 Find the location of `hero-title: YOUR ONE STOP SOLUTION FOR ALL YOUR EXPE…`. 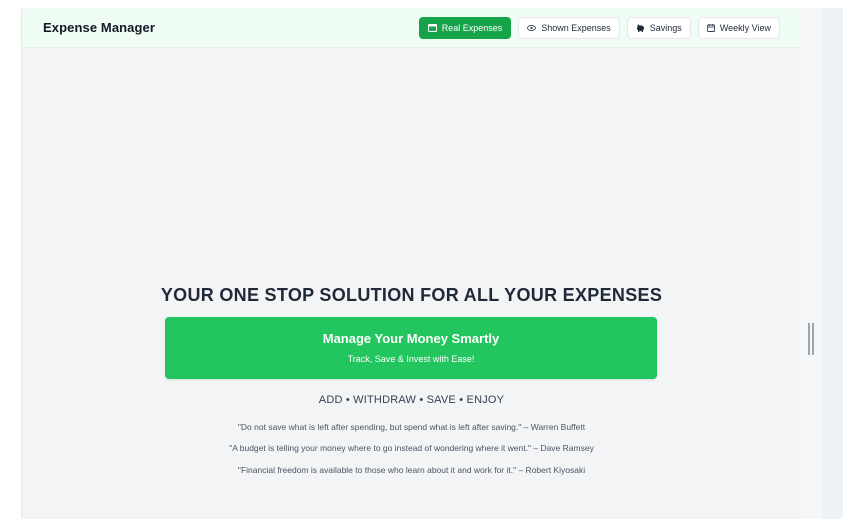

hero-title: YOUR ONE STOP SOLUTION FOR ALL YOUR EXPE… is located at coordinates (411, 295).